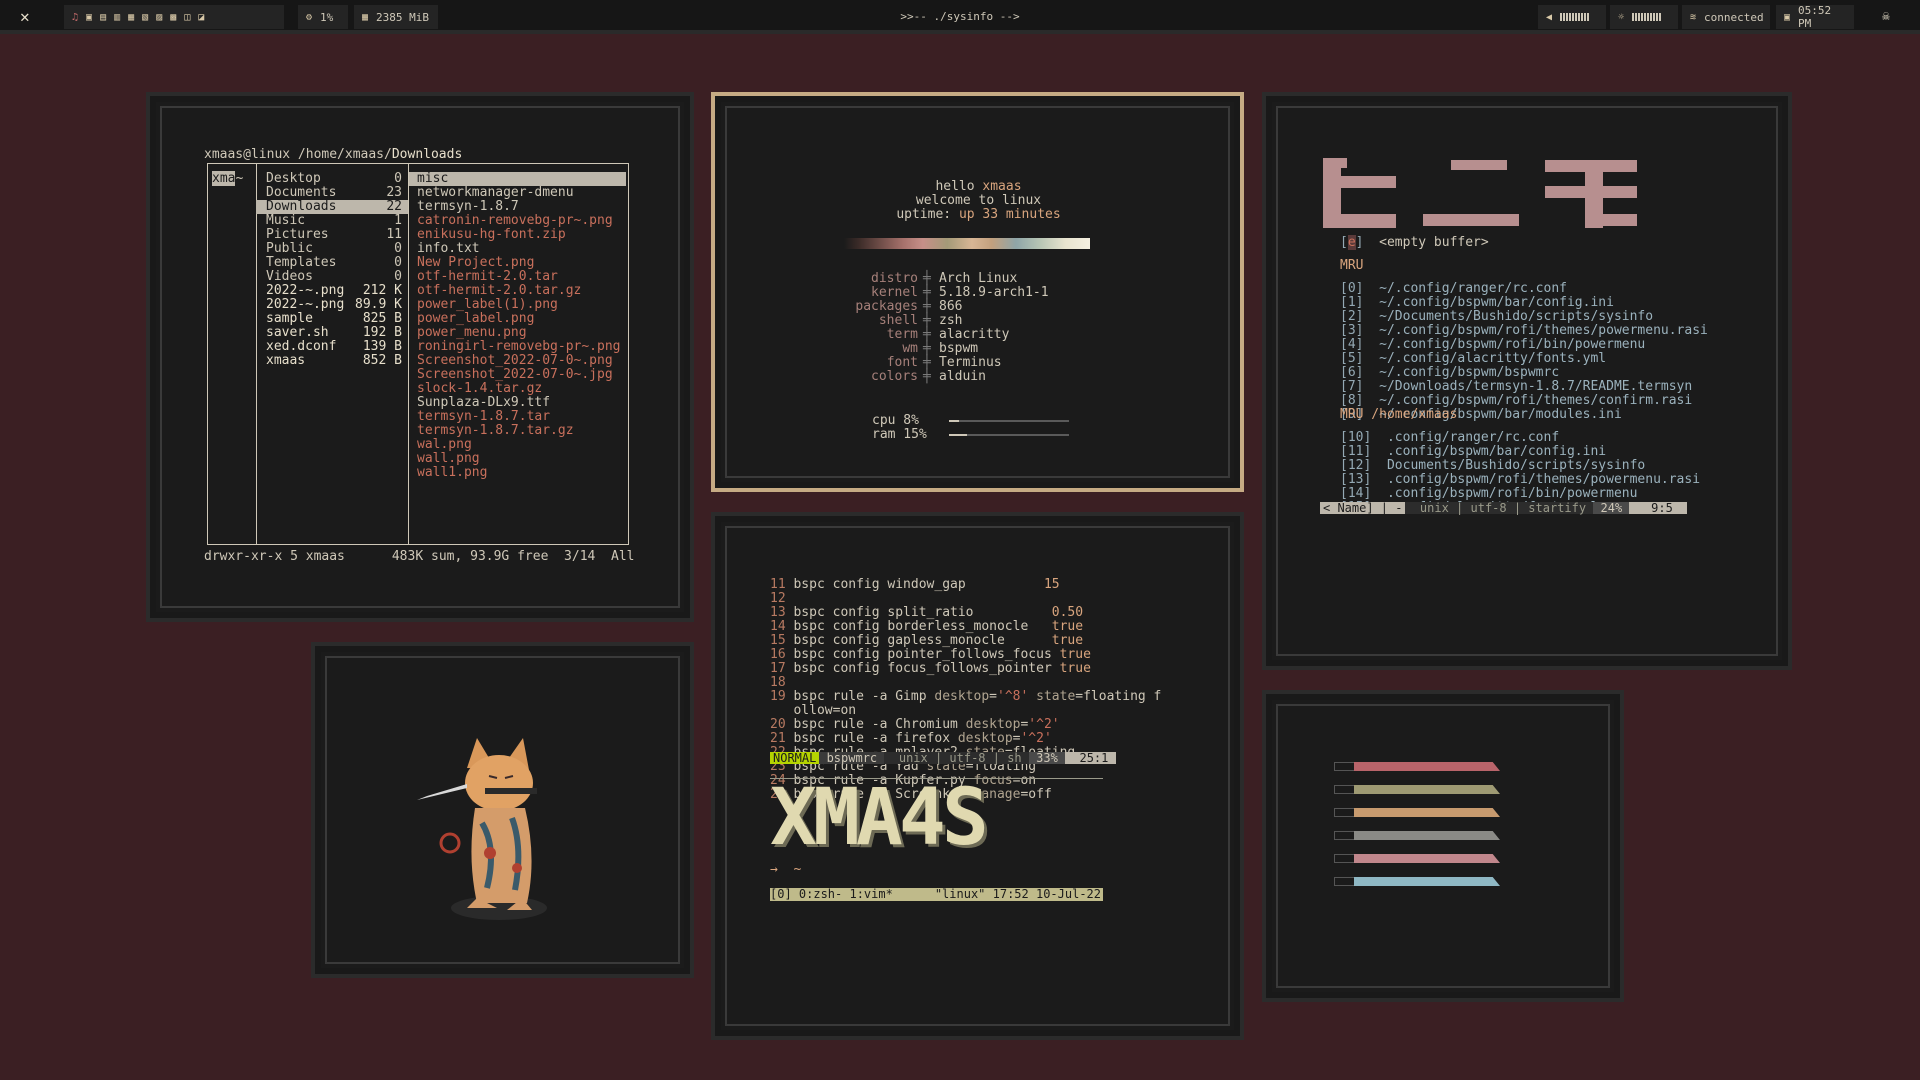 Image resolution: width=1920 pixels, height=1080 pixels. I want to click on tmux-windows: [0] 0:zsh- 1:vim*, so click(831, 894).